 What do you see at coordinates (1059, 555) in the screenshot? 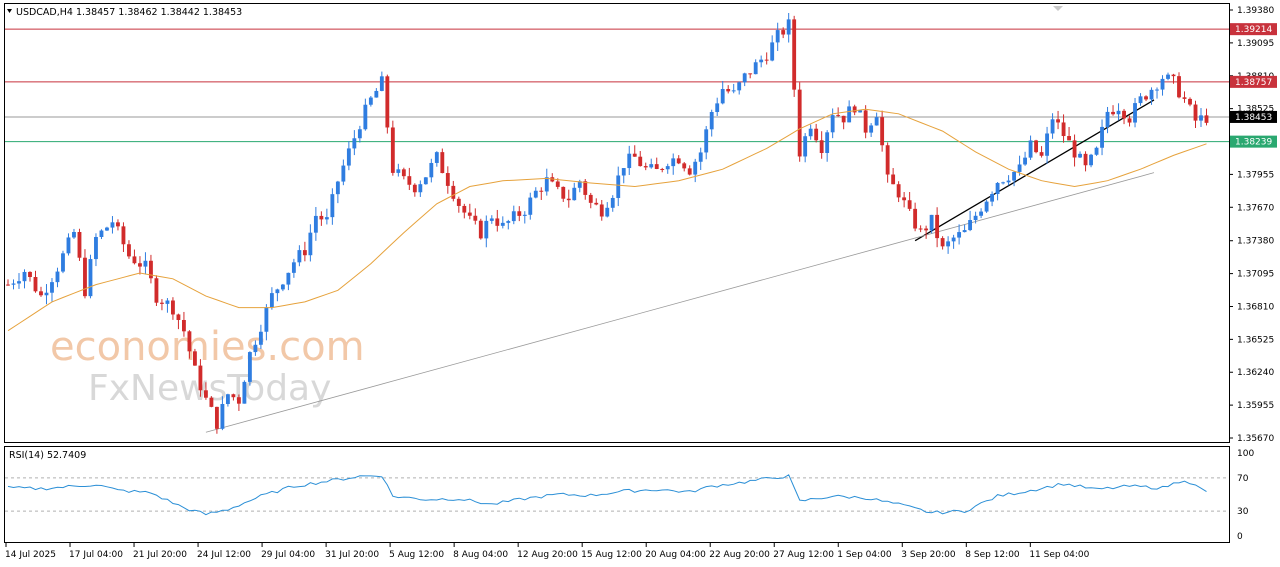
I see `date-label: 11 Sep 04:00` at bounding box center [1059, 555].